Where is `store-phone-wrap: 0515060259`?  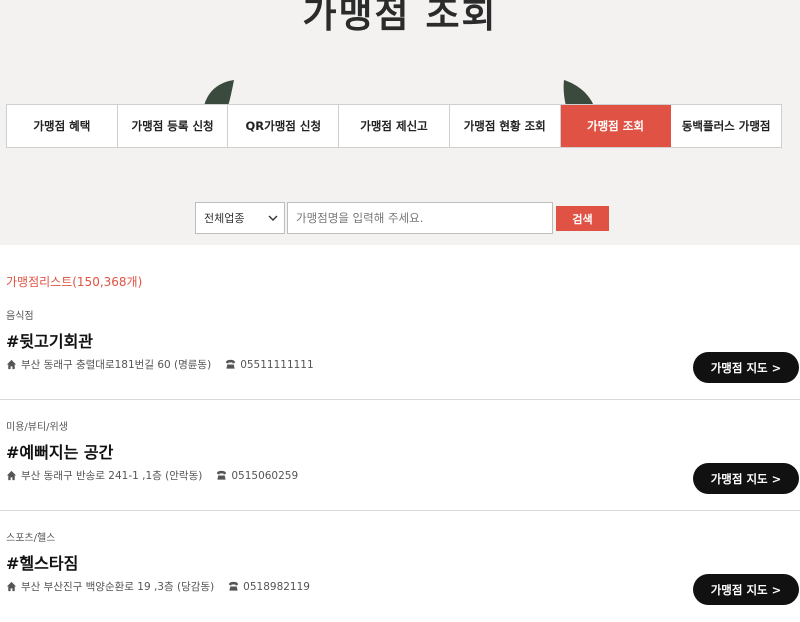
store-phone-wrap: 0515060259 is located at coordinates (257, 476).